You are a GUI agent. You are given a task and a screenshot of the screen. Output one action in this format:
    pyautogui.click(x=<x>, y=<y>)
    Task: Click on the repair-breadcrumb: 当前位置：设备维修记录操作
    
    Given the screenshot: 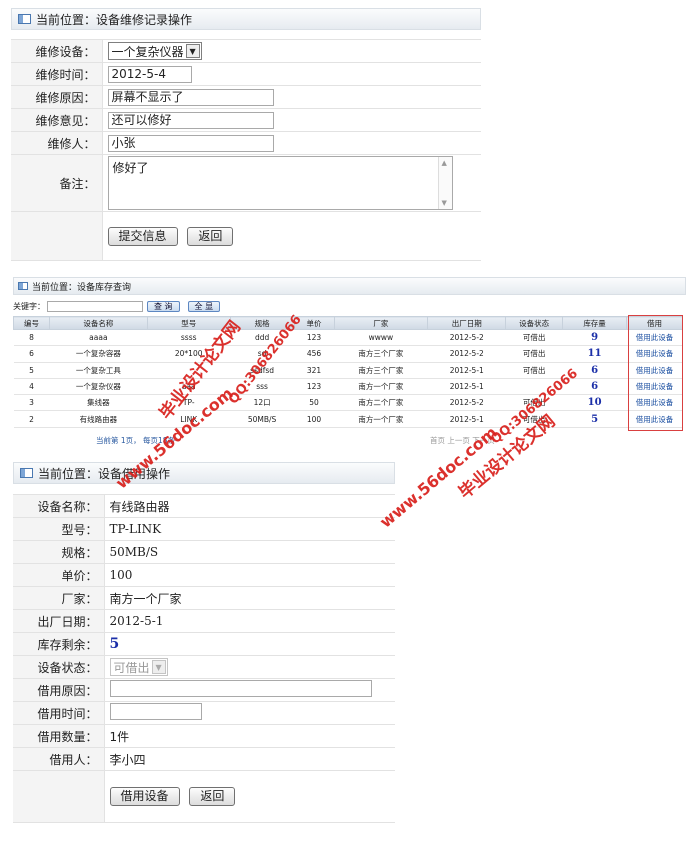 What is the action you would take?
    pyautogui.click(x=114, y=19)
    